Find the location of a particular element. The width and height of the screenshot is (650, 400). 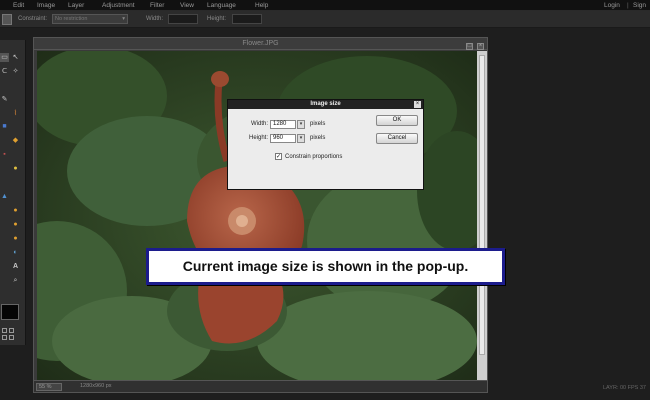

clone-tool-icon: ■ is located at coordinates (4, 126).